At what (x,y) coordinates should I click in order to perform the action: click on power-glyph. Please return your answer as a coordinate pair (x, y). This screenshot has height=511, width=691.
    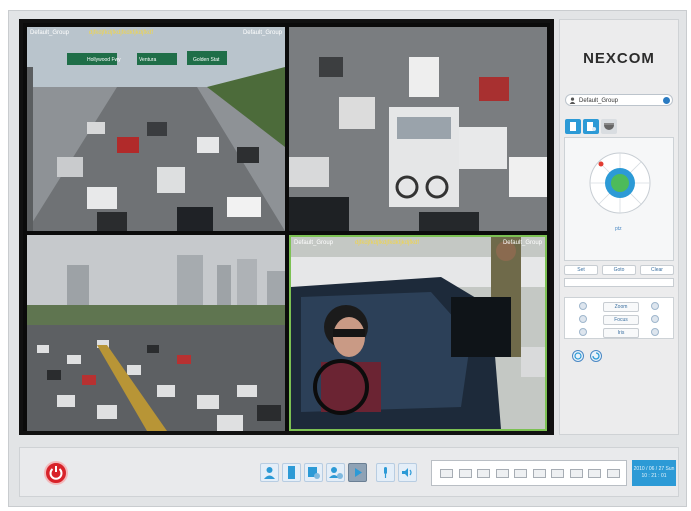
    Looking at the image, I should click on (56, 473).